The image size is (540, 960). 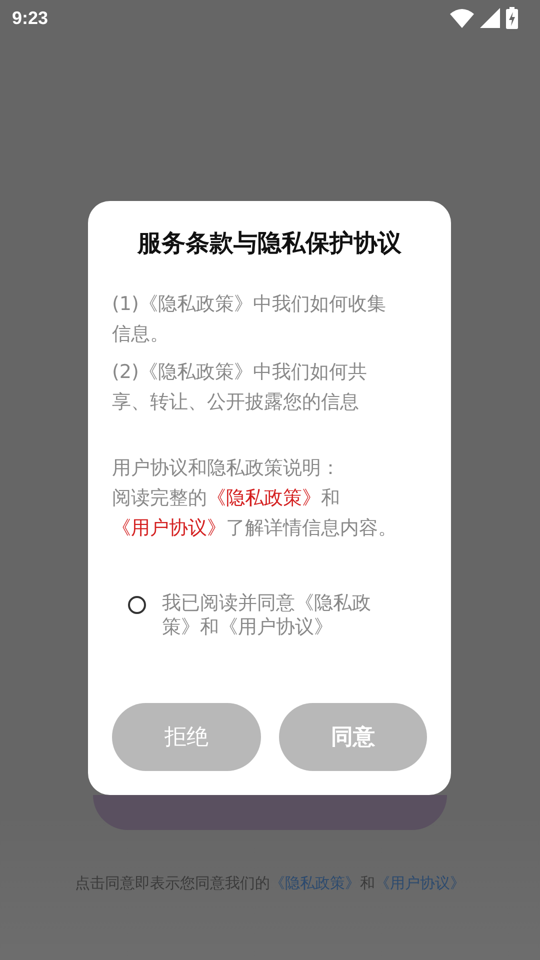 What do you see at coordinates (137, 605) in the screenshot?
I see `radio-button` at bounding box center [137, 605].